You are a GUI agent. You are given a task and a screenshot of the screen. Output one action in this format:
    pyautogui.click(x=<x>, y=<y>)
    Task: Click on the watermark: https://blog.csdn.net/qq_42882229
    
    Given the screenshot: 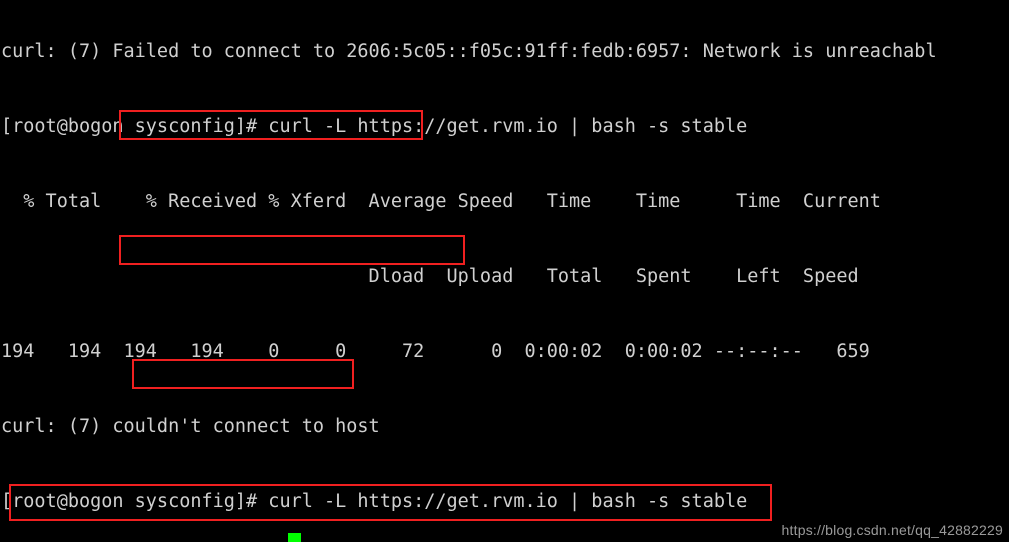 What is the action you would take?
    pyautogui.click(x=892, y=530)
    